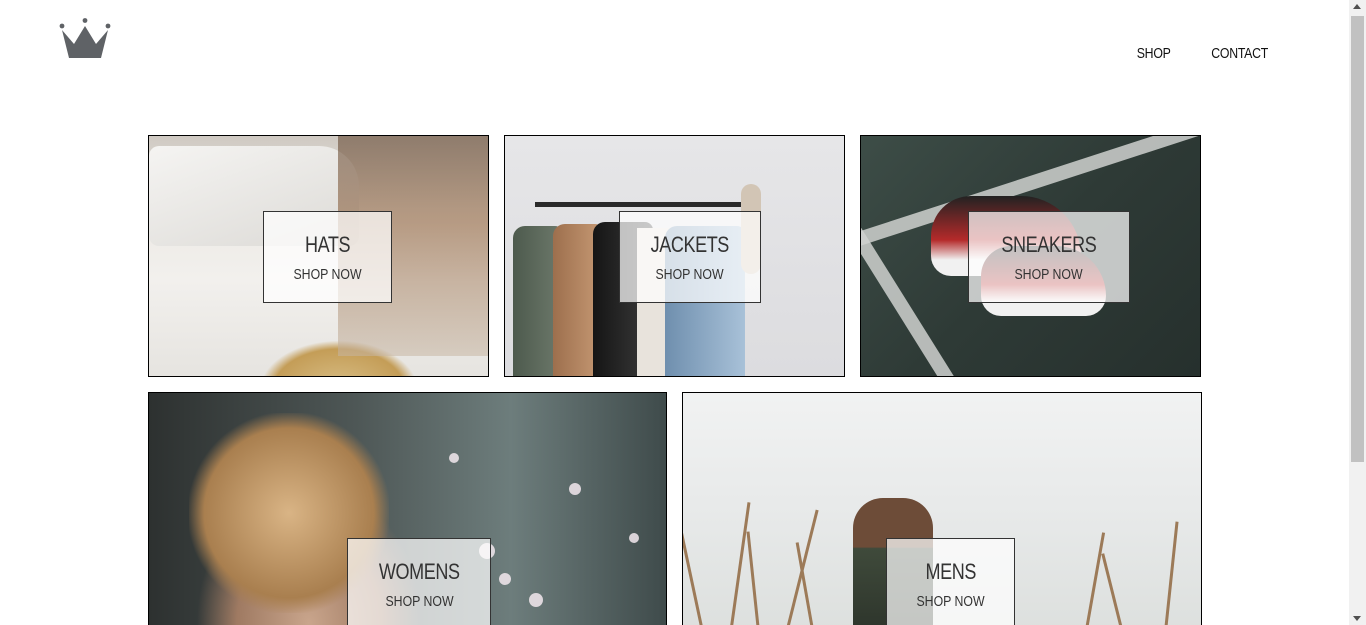 This screenshot has width=1366, height=625. I want to click on scroll-up-arrow-icon, so click(1357, 6).